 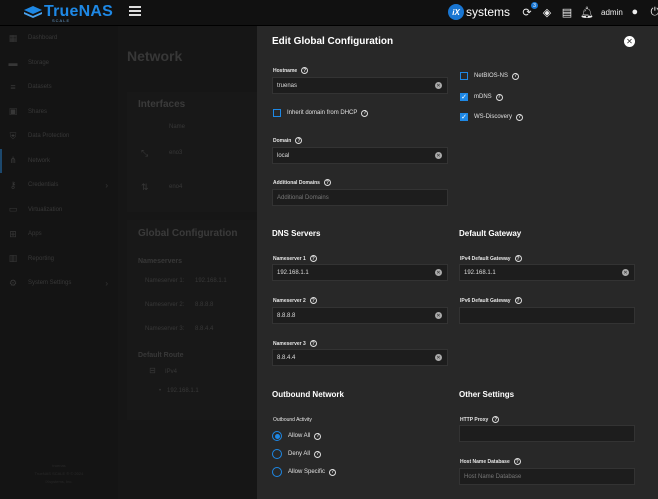 I want to click on menu-toggle-icon, so click(x=135, y=12).